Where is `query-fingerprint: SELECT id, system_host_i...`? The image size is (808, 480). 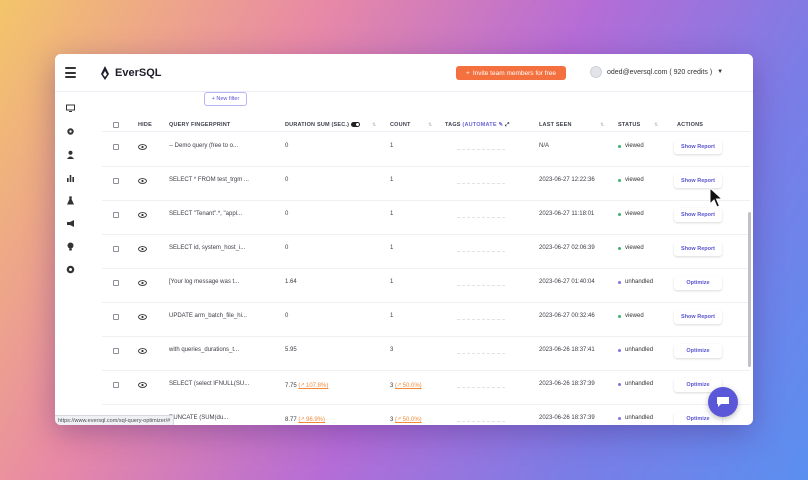 query-fingerprint: SELECT id, system_host_i... is located at coordinates (207, 248).